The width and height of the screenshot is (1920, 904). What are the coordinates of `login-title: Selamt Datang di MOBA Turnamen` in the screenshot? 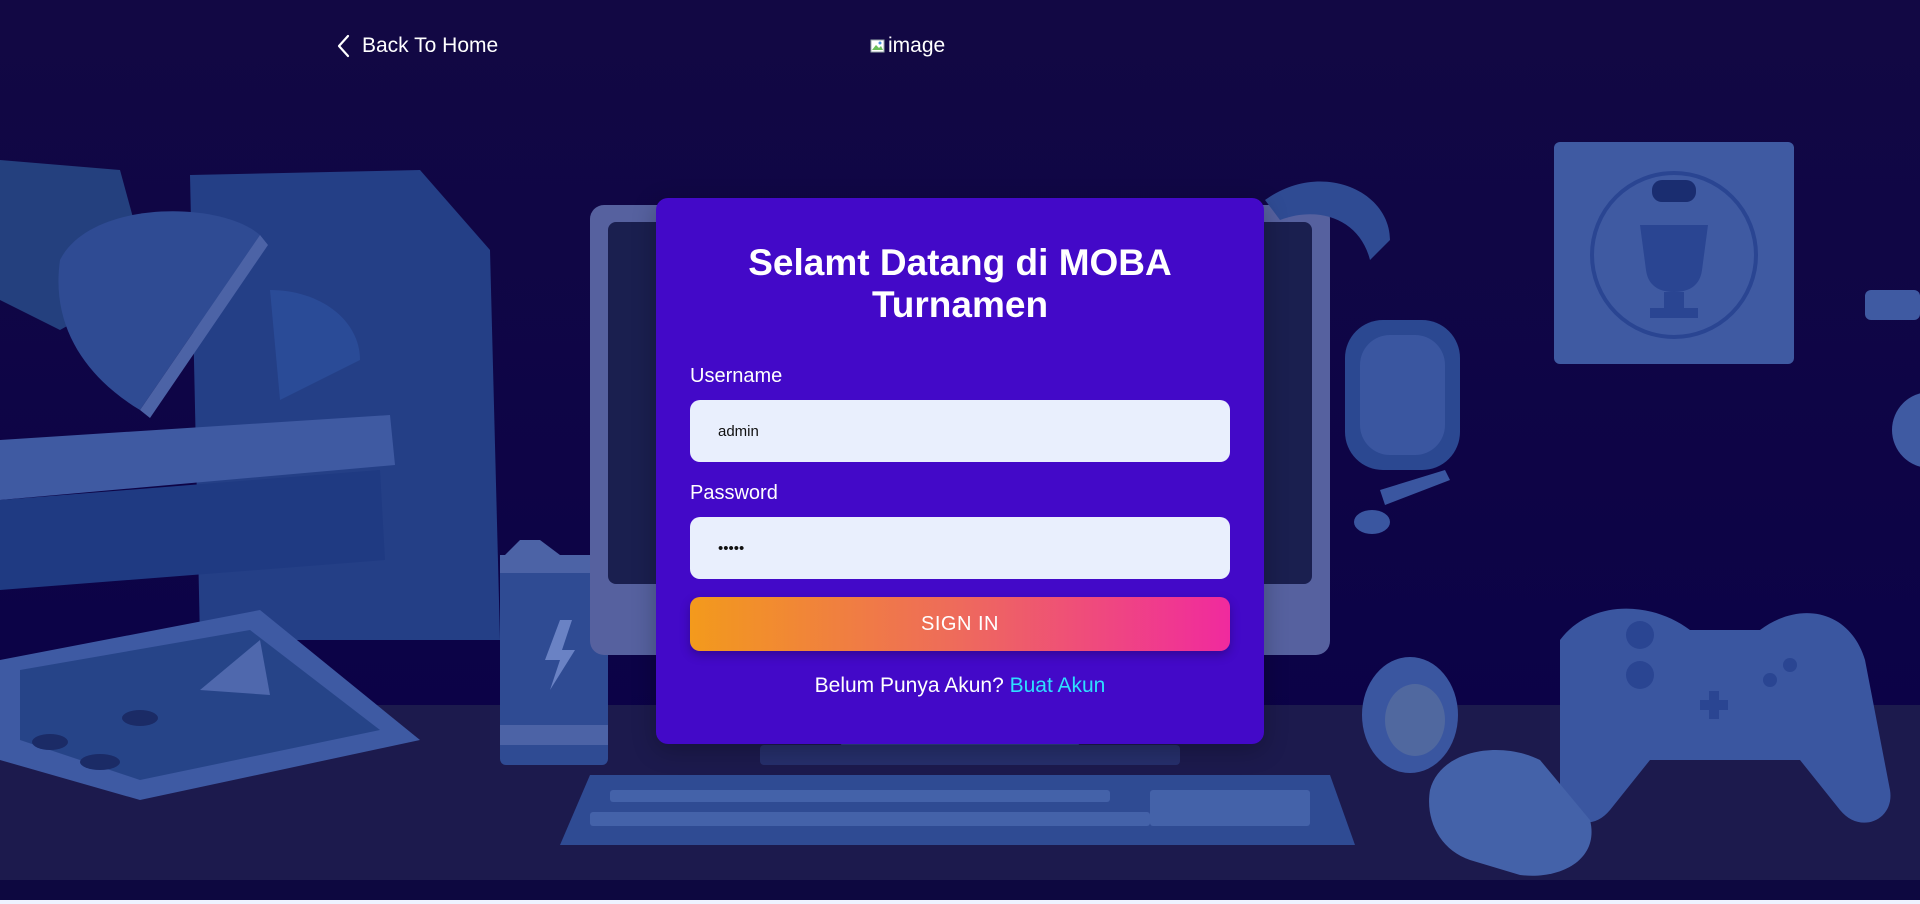 It's located at (960, 284).